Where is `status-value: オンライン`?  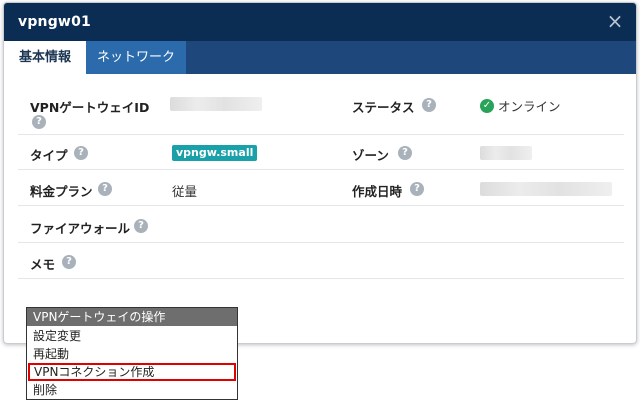
status-value: オンライン is located at coordinates (529, 106).